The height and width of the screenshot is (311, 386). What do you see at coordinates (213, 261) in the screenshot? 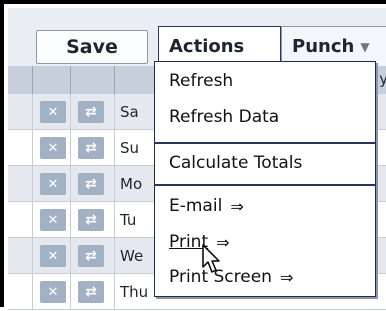
I see `mouse-pointer-icon` at bounding box center [213, 261].